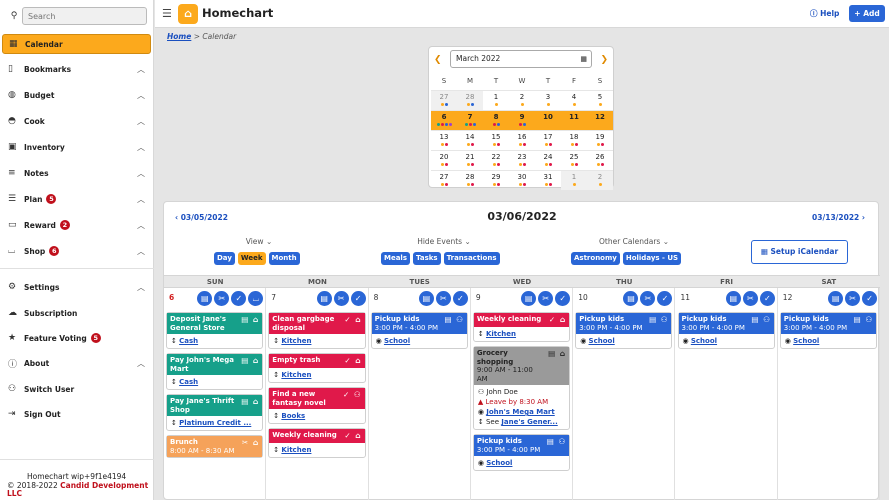 The image size is (889, 500). What do you see at coordinates (496, 140) in the screenshot?
I see `day-cell: 15` at bounding box center [496, 140].